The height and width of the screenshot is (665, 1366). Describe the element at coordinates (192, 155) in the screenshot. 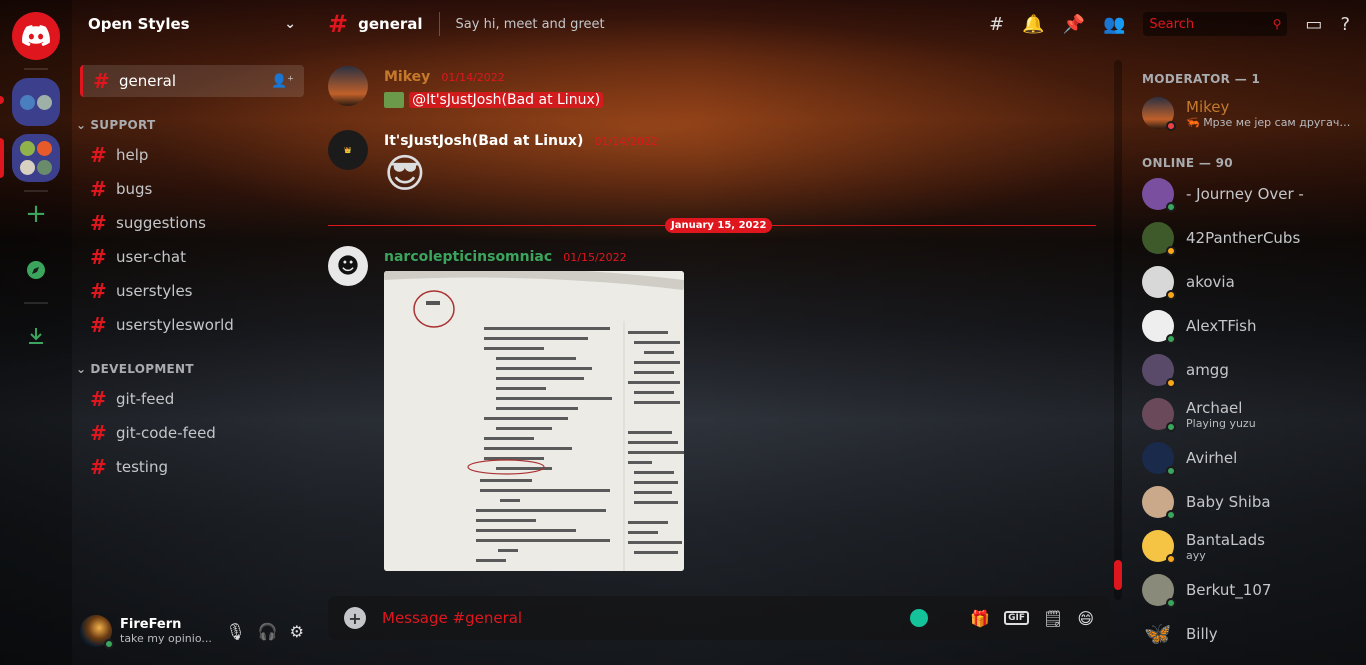

I see `channel-help: # help` at that location.